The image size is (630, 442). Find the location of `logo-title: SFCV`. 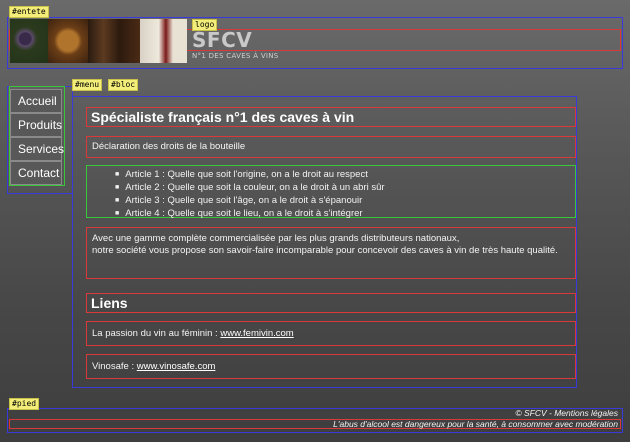

logo-title: SFCV is located at coordinates (222, 40).